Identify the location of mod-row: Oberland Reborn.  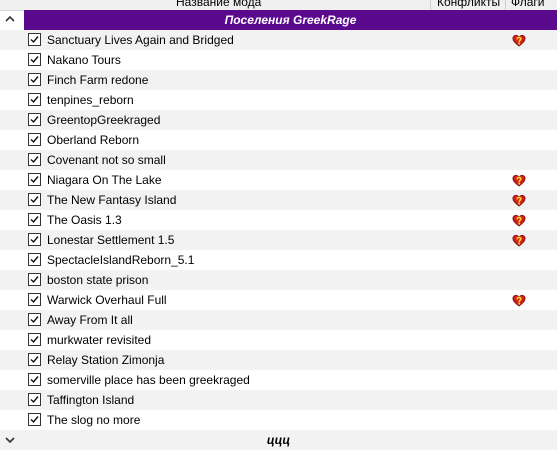
(278, 140).